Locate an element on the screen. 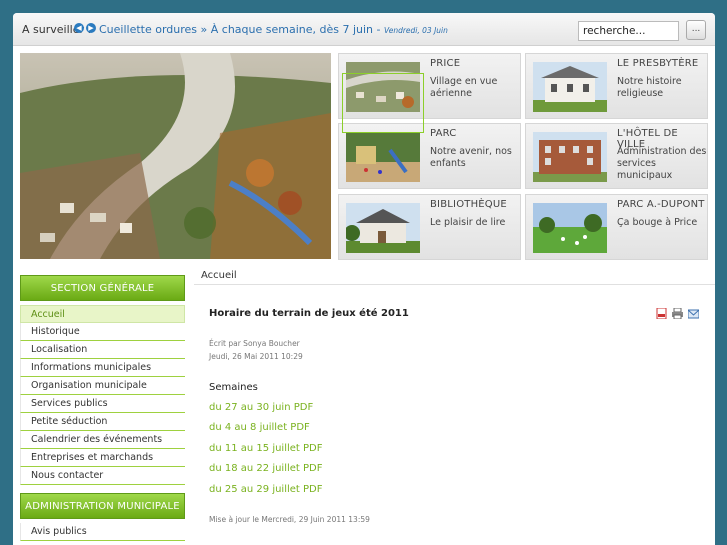 This screenshot has width=727, height=545. print-icon is located at coordinates (677, 313).